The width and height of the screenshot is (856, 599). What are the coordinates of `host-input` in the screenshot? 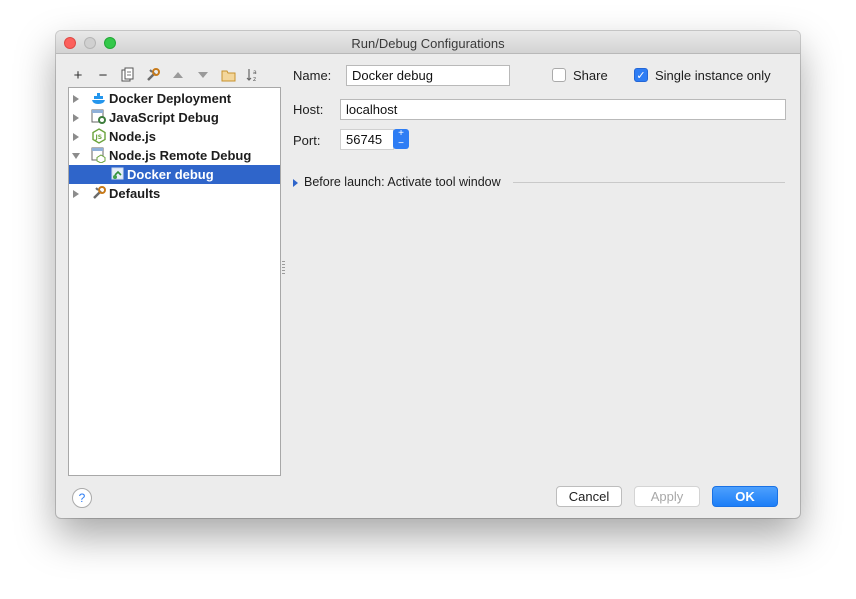 It's located at (563, 109).